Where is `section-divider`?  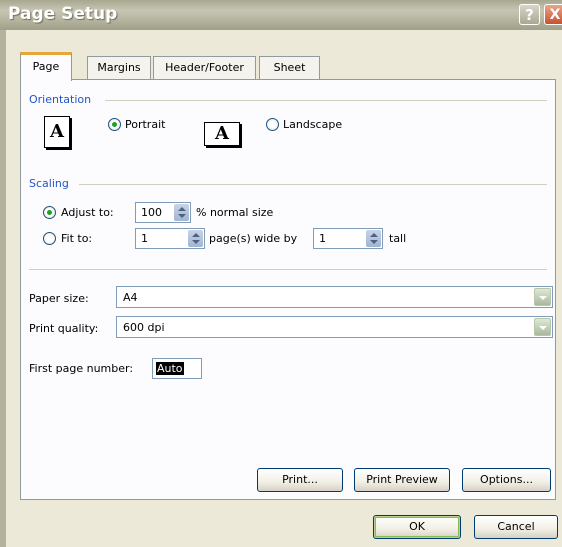 section-divider is located at coordinates (288, 269).